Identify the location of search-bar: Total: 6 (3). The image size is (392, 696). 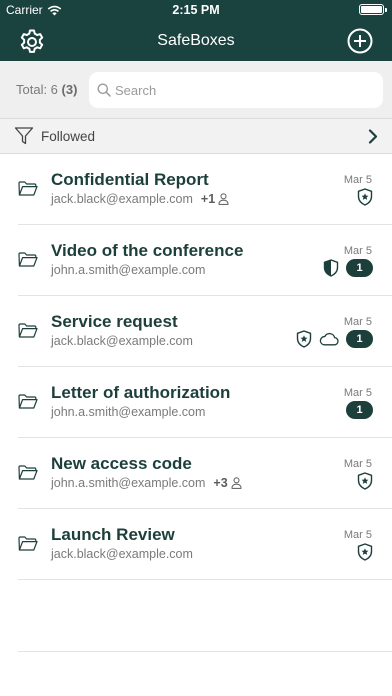
(196, 89).